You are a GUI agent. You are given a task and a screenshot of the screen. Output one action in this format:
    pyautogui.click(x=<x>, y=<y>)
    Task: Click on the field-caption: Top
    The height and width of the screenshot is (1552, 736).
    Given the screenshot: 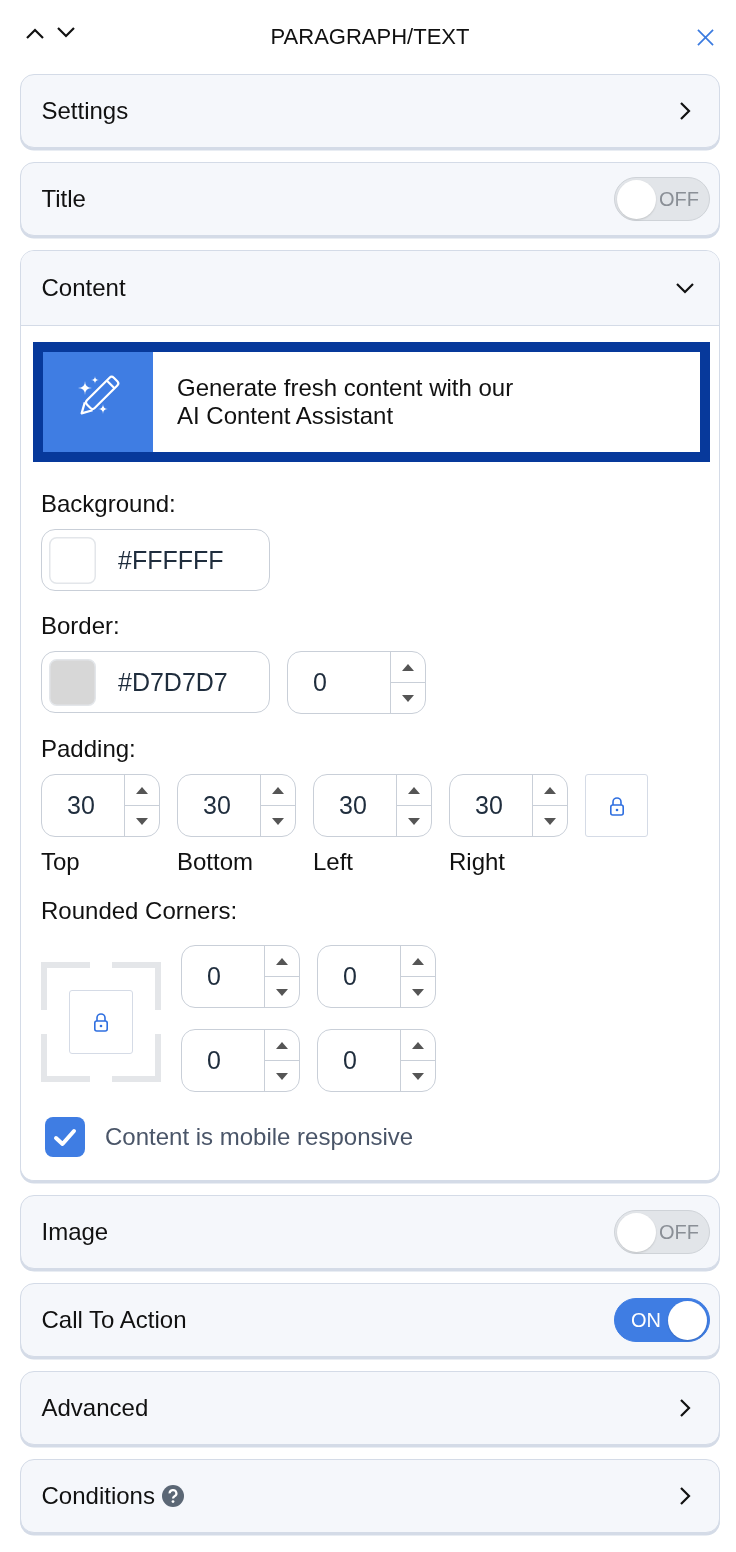 What is the action you would take?
    pyautogui.click(x=61, y=862)
    